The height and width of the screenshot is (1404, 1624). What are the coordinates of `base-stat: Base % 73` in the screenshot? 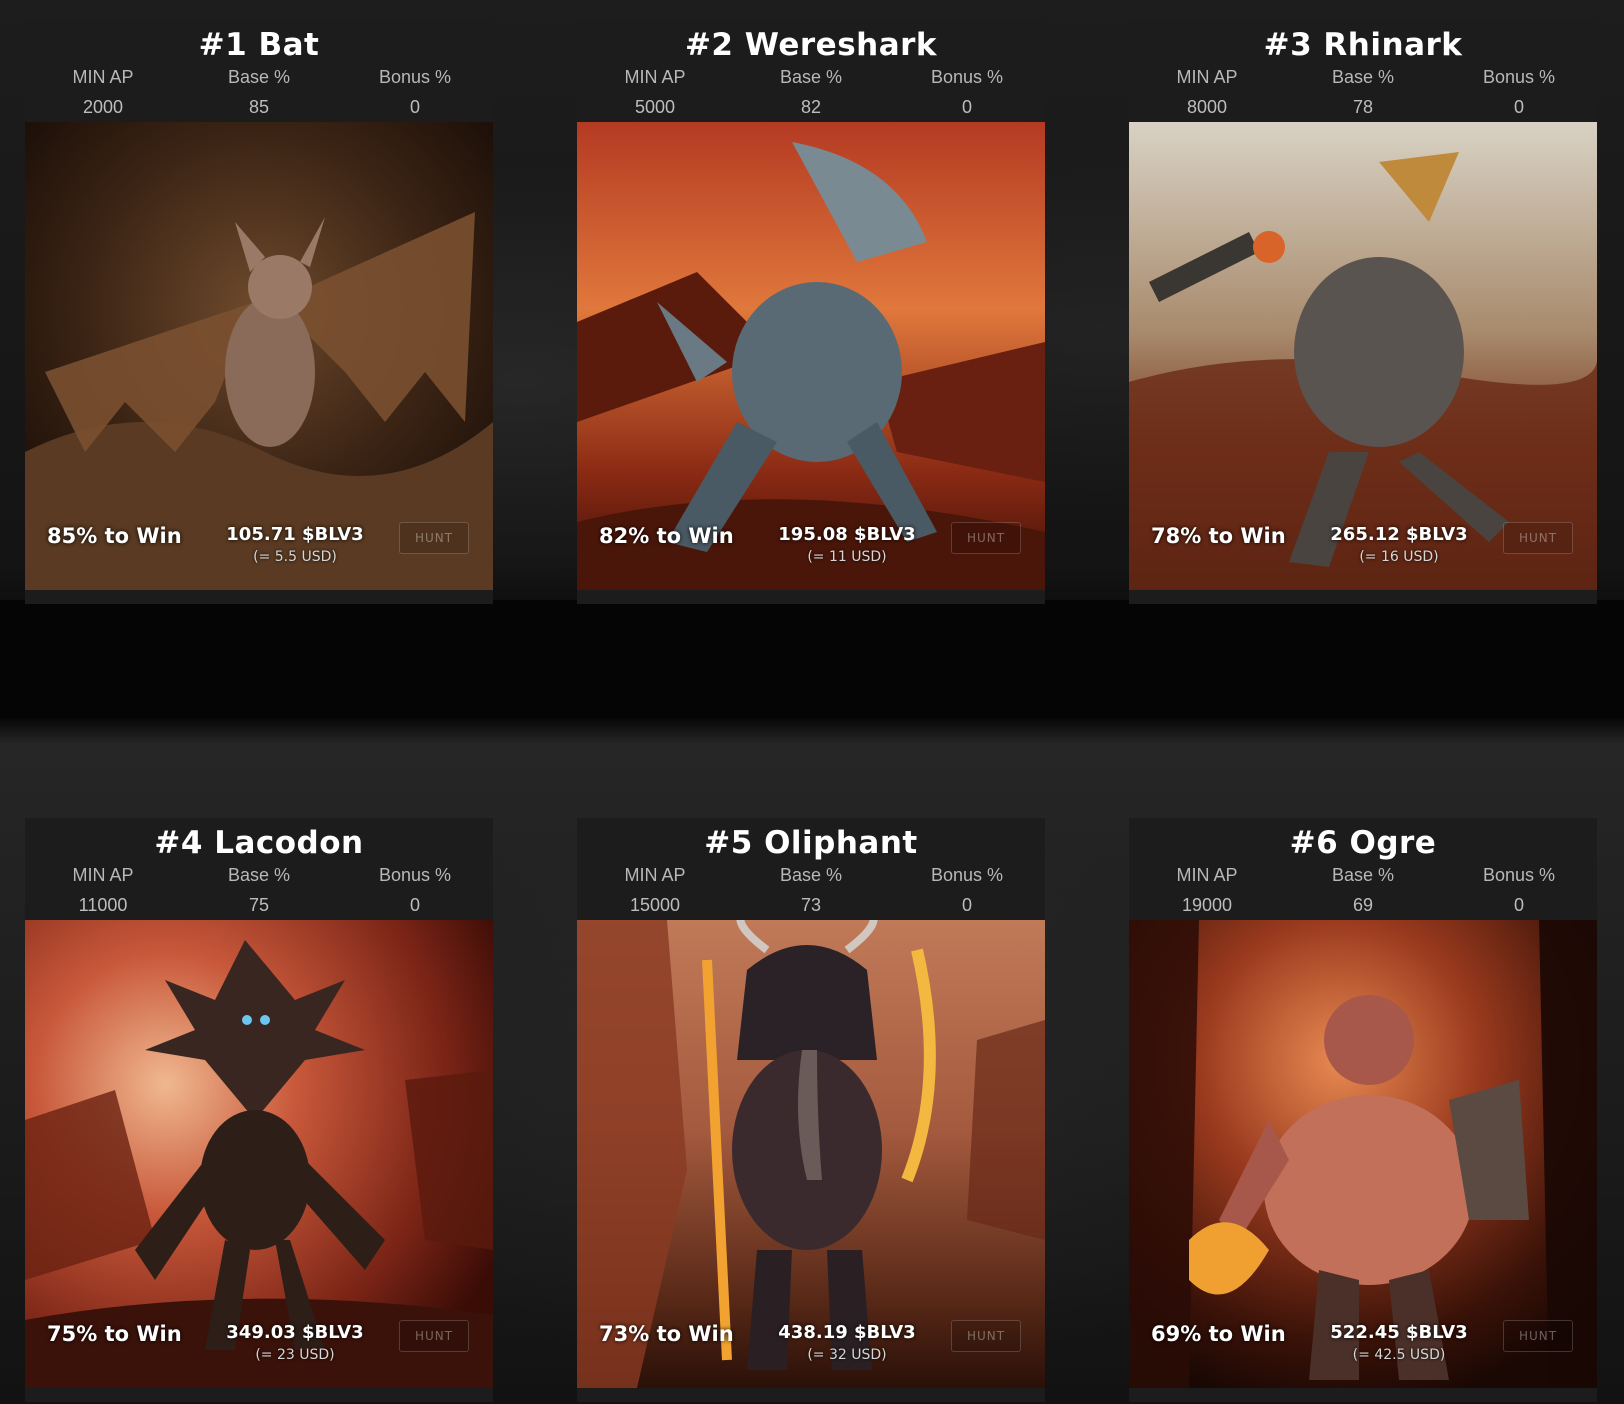 It's located at (811, 890).